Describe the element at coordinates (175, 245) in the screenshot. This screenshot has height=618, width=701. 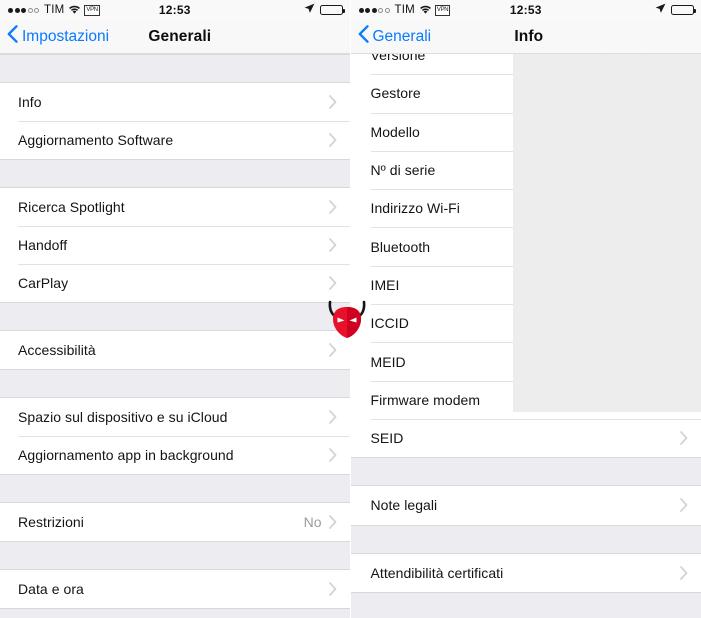
I see `list-item: Handoff` at that location.